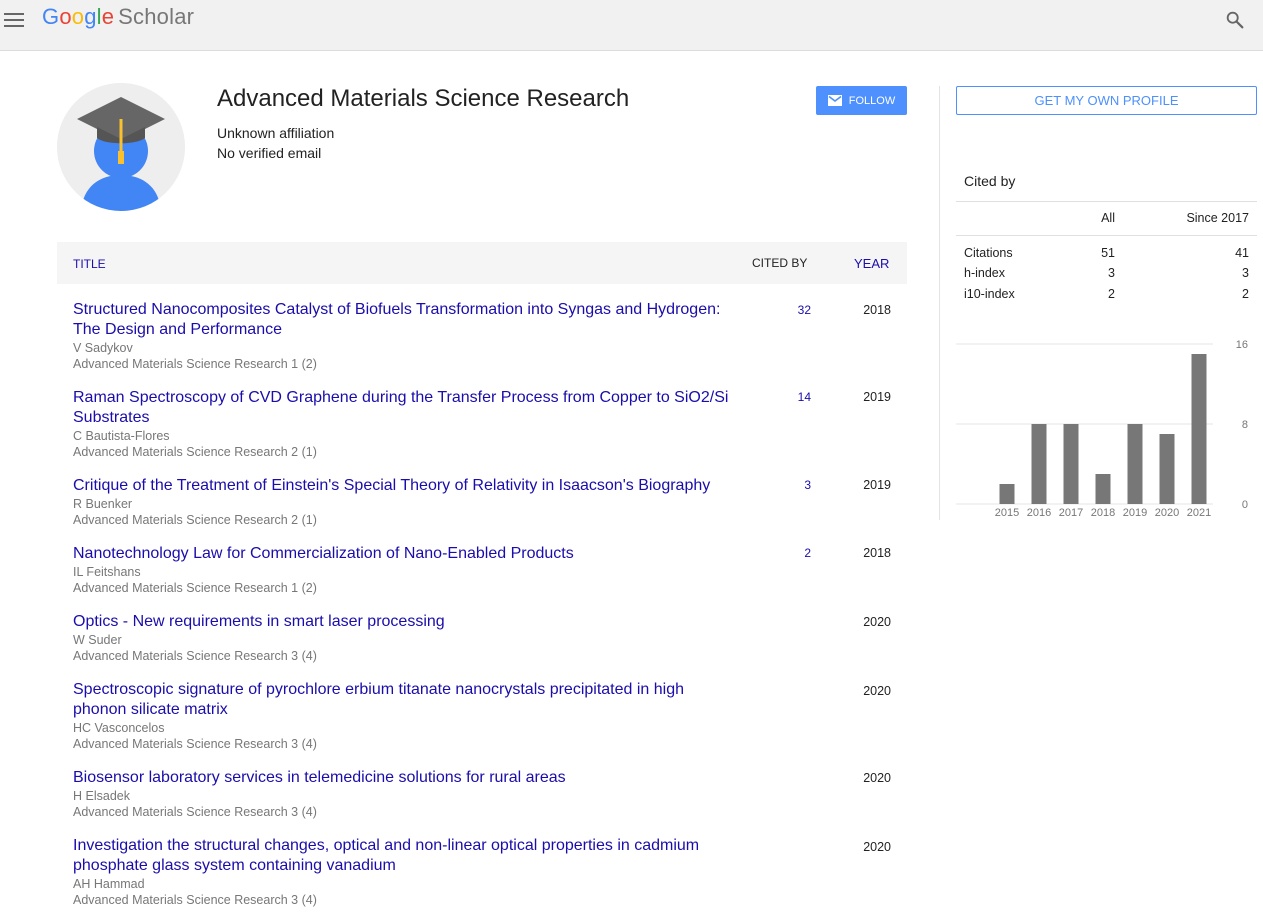 The image size is (1263, 915). I want to click on metric-label: i10-index, so click(989, 294).